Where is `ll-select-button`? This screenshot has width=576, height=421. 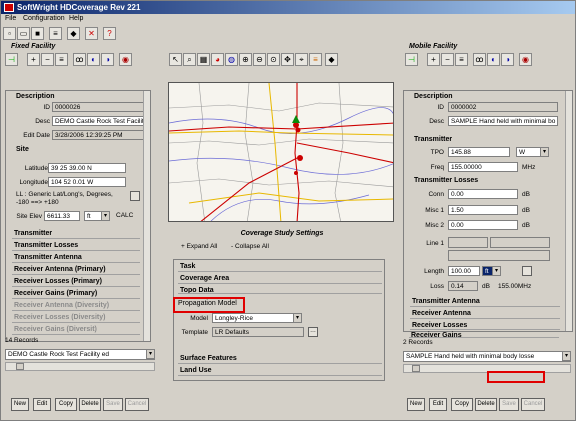 ll-select-button is located at coordinates (135, 196).